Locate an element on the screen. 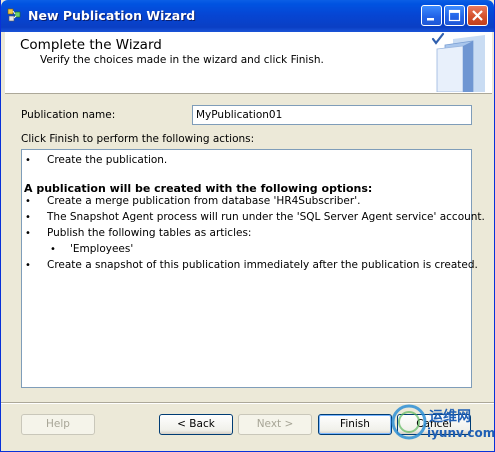  action-item: Create the publication. is located at coordinates (107, 160).